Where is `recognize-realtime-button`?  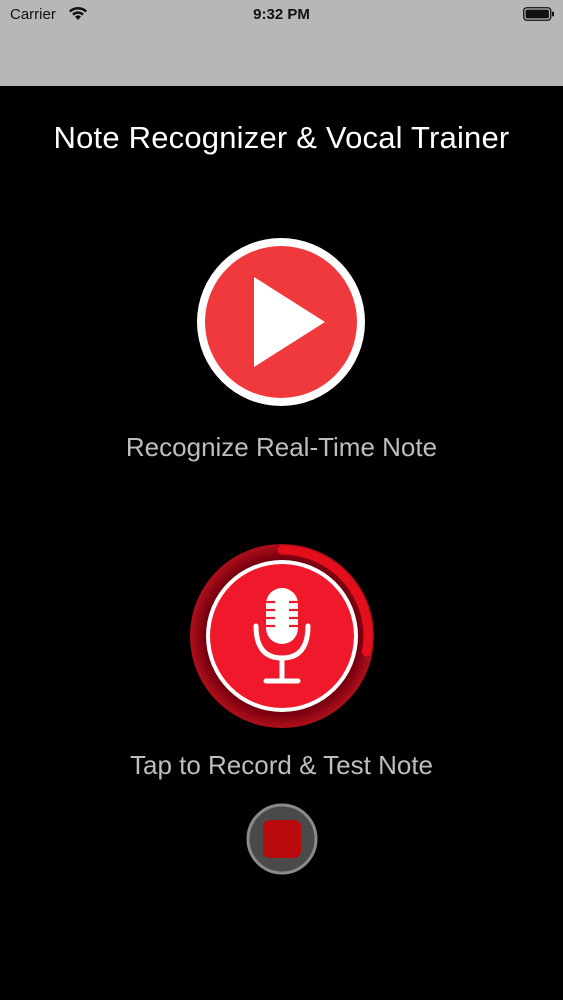 recognize-realtime-button is located at coordinates (281, 322).